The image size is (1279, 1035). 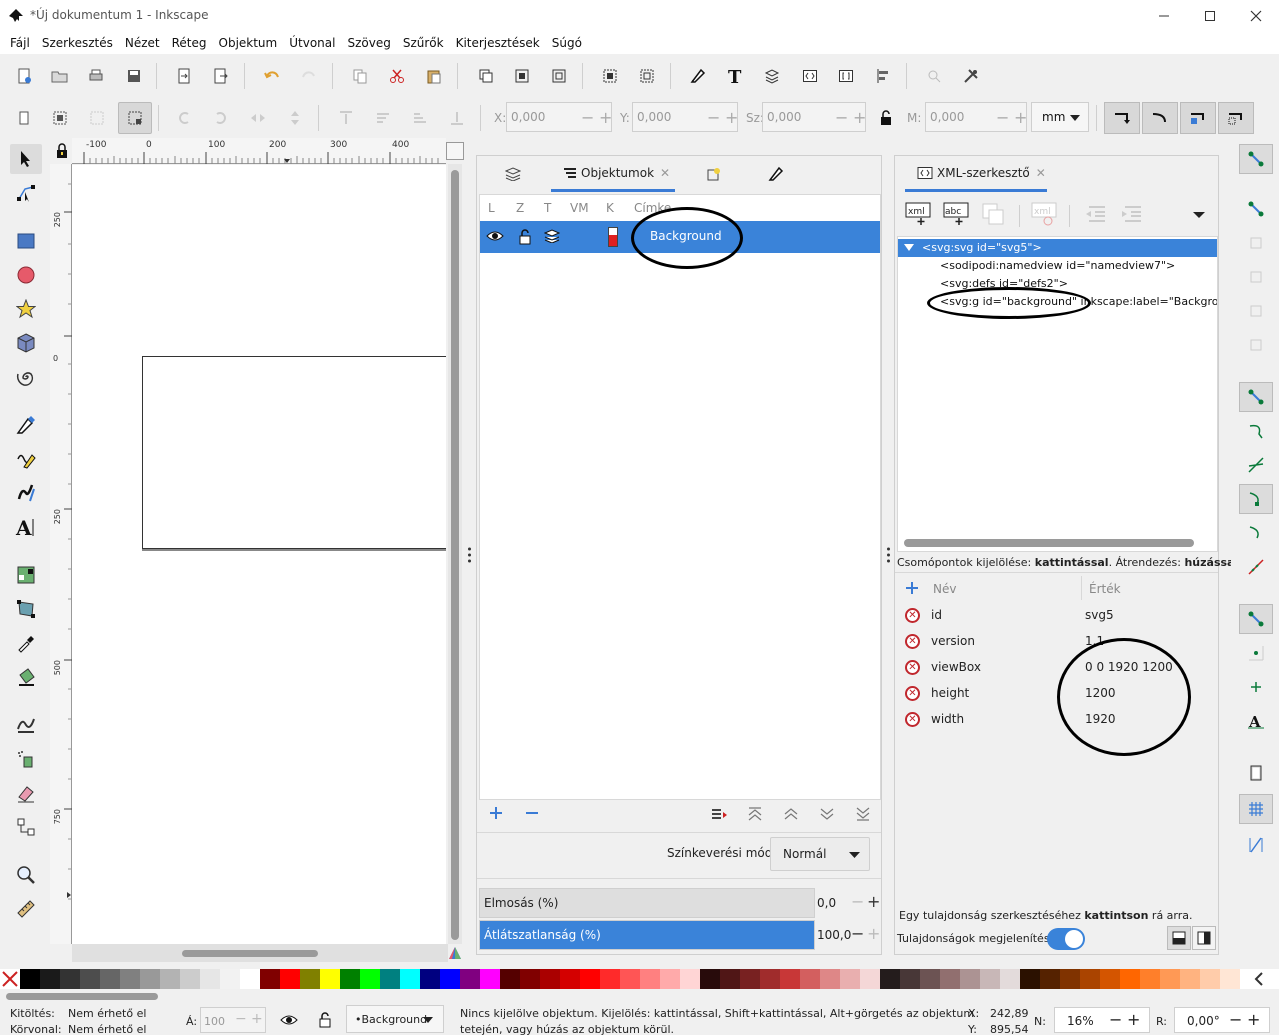 I want to click on opacity-value: 100,0, so click(x=834, y=935).